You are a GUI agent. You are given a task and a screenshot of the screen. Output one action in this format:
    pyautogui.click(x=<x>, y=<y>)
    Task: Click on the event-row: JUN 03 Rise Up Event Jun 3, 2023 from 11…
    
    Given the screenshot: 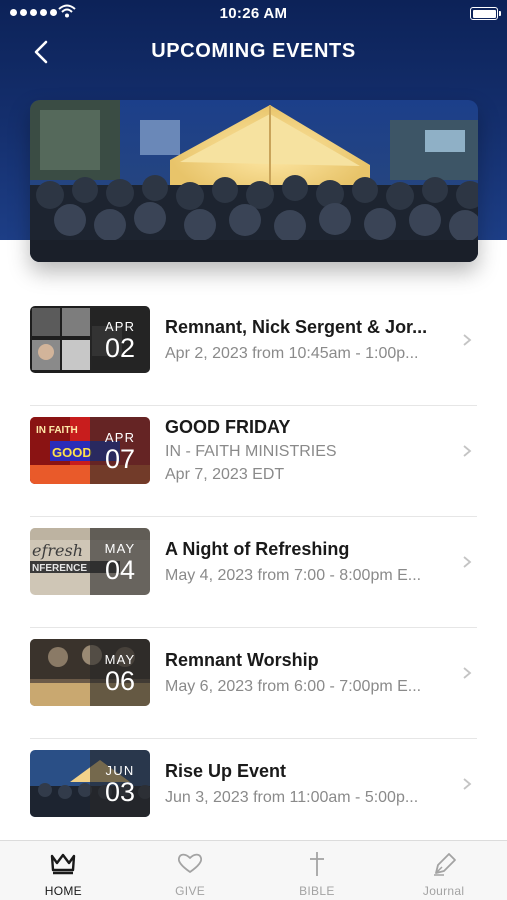 What is the action you would take?
    pyautogui.click(x=253, y=794)
    